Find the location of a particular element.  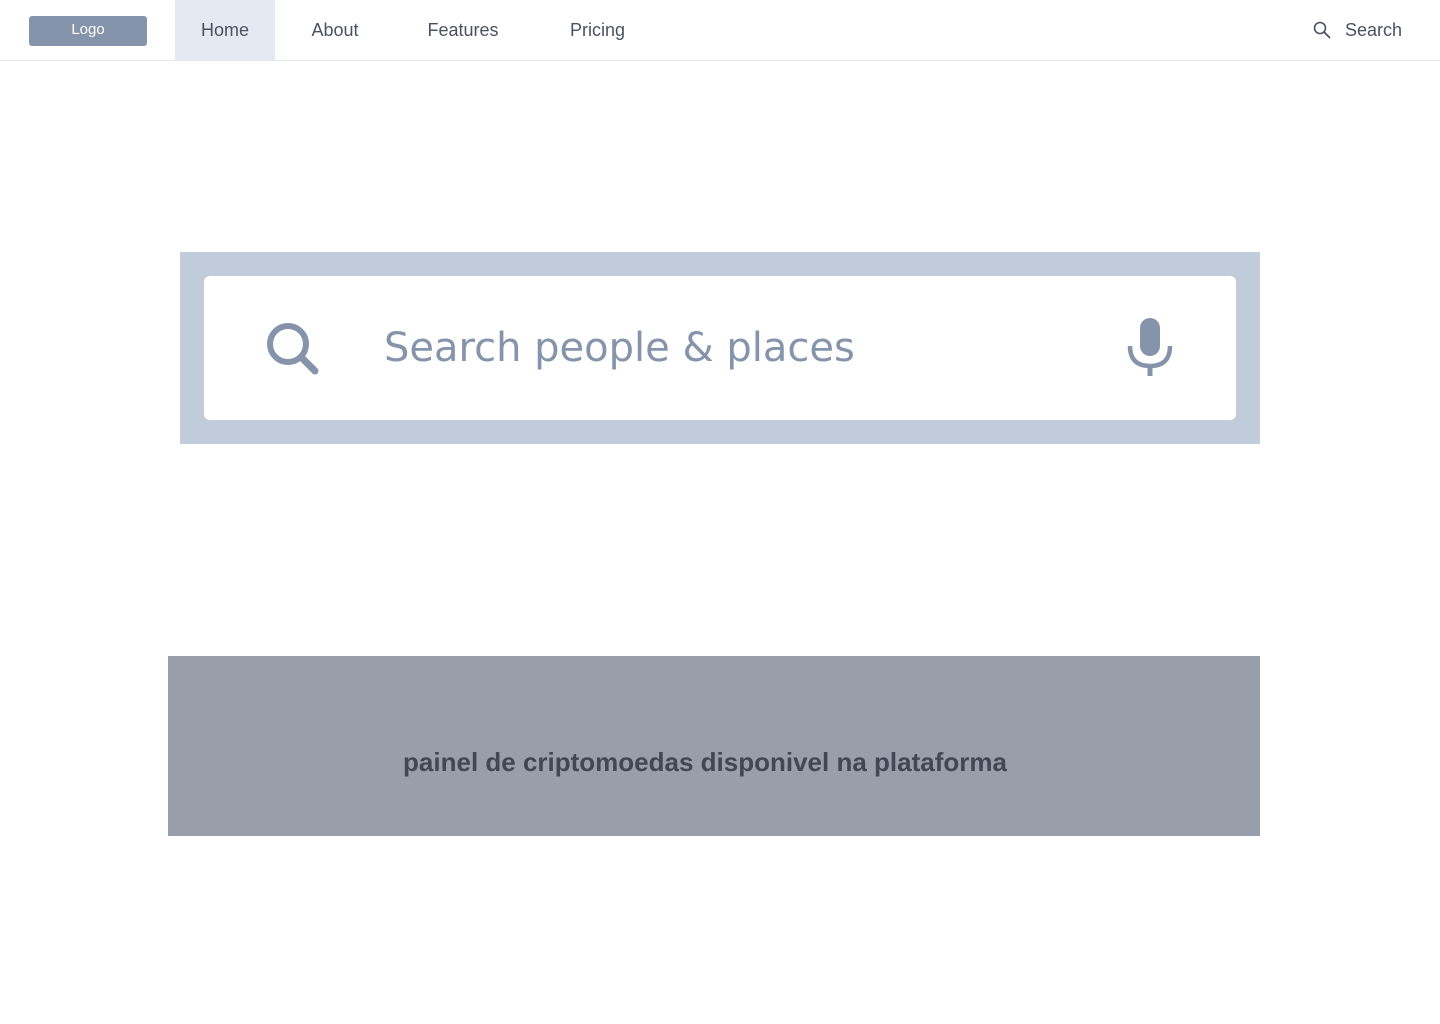

search-bar is located at coordinates (720, 348).